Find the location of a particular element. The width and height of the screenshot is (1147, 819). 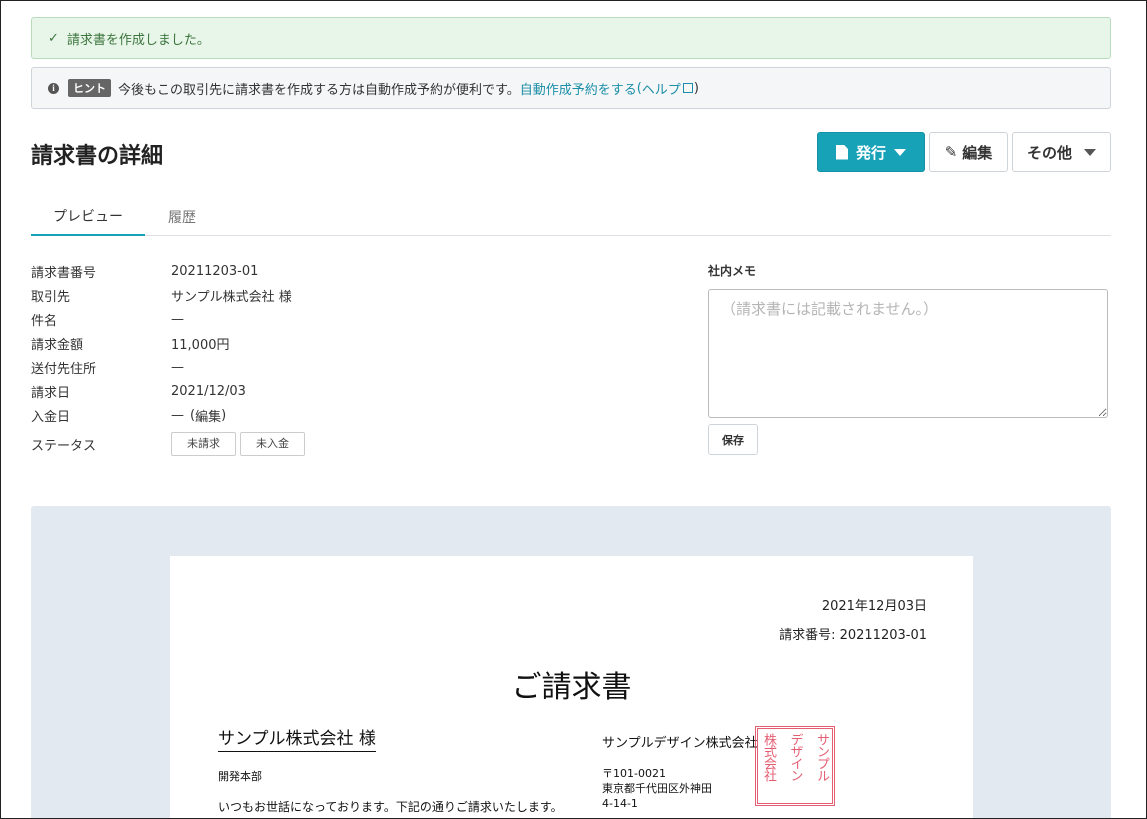

edit-button-label: 編集 is located at coordinates (977, 152).